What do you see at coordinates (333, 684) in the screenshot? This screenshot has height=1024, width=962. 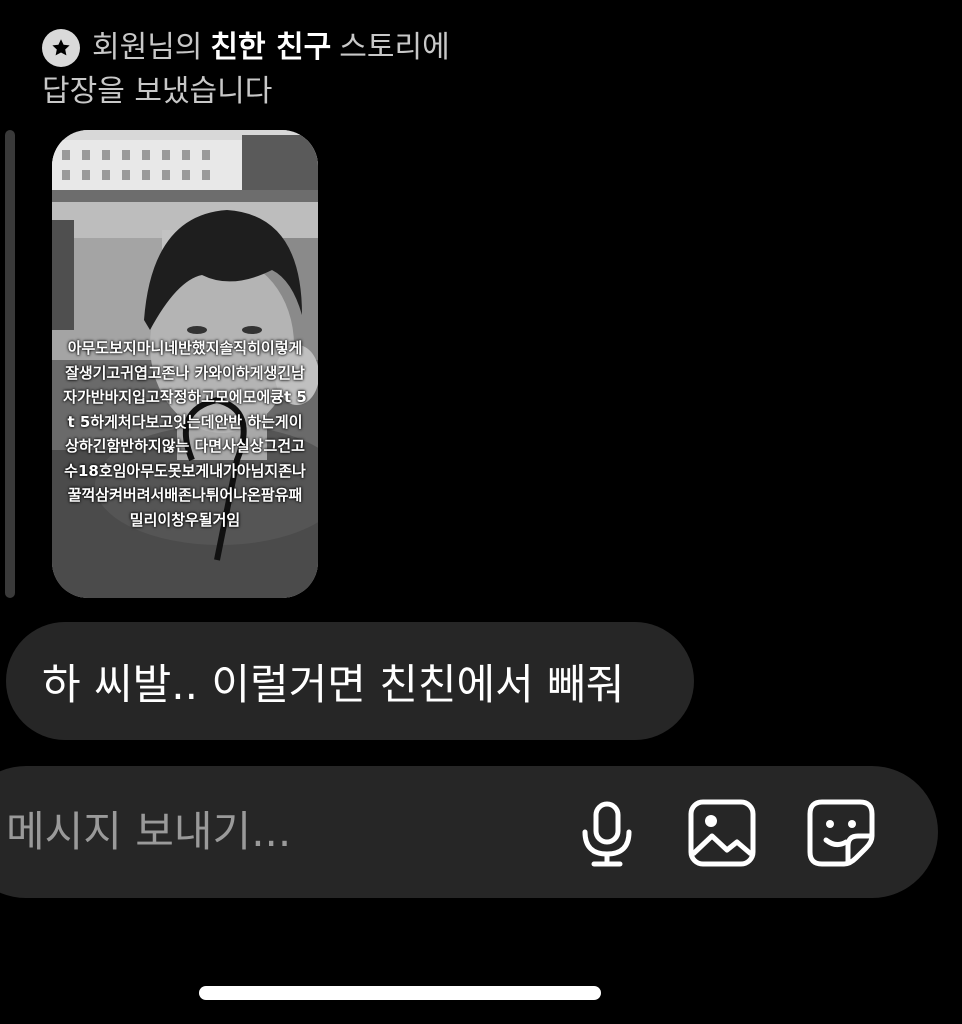 I see `message-text: 하 씨발.. 이럴거면 친친에서 빼줘` at bounding box center [333, 684].